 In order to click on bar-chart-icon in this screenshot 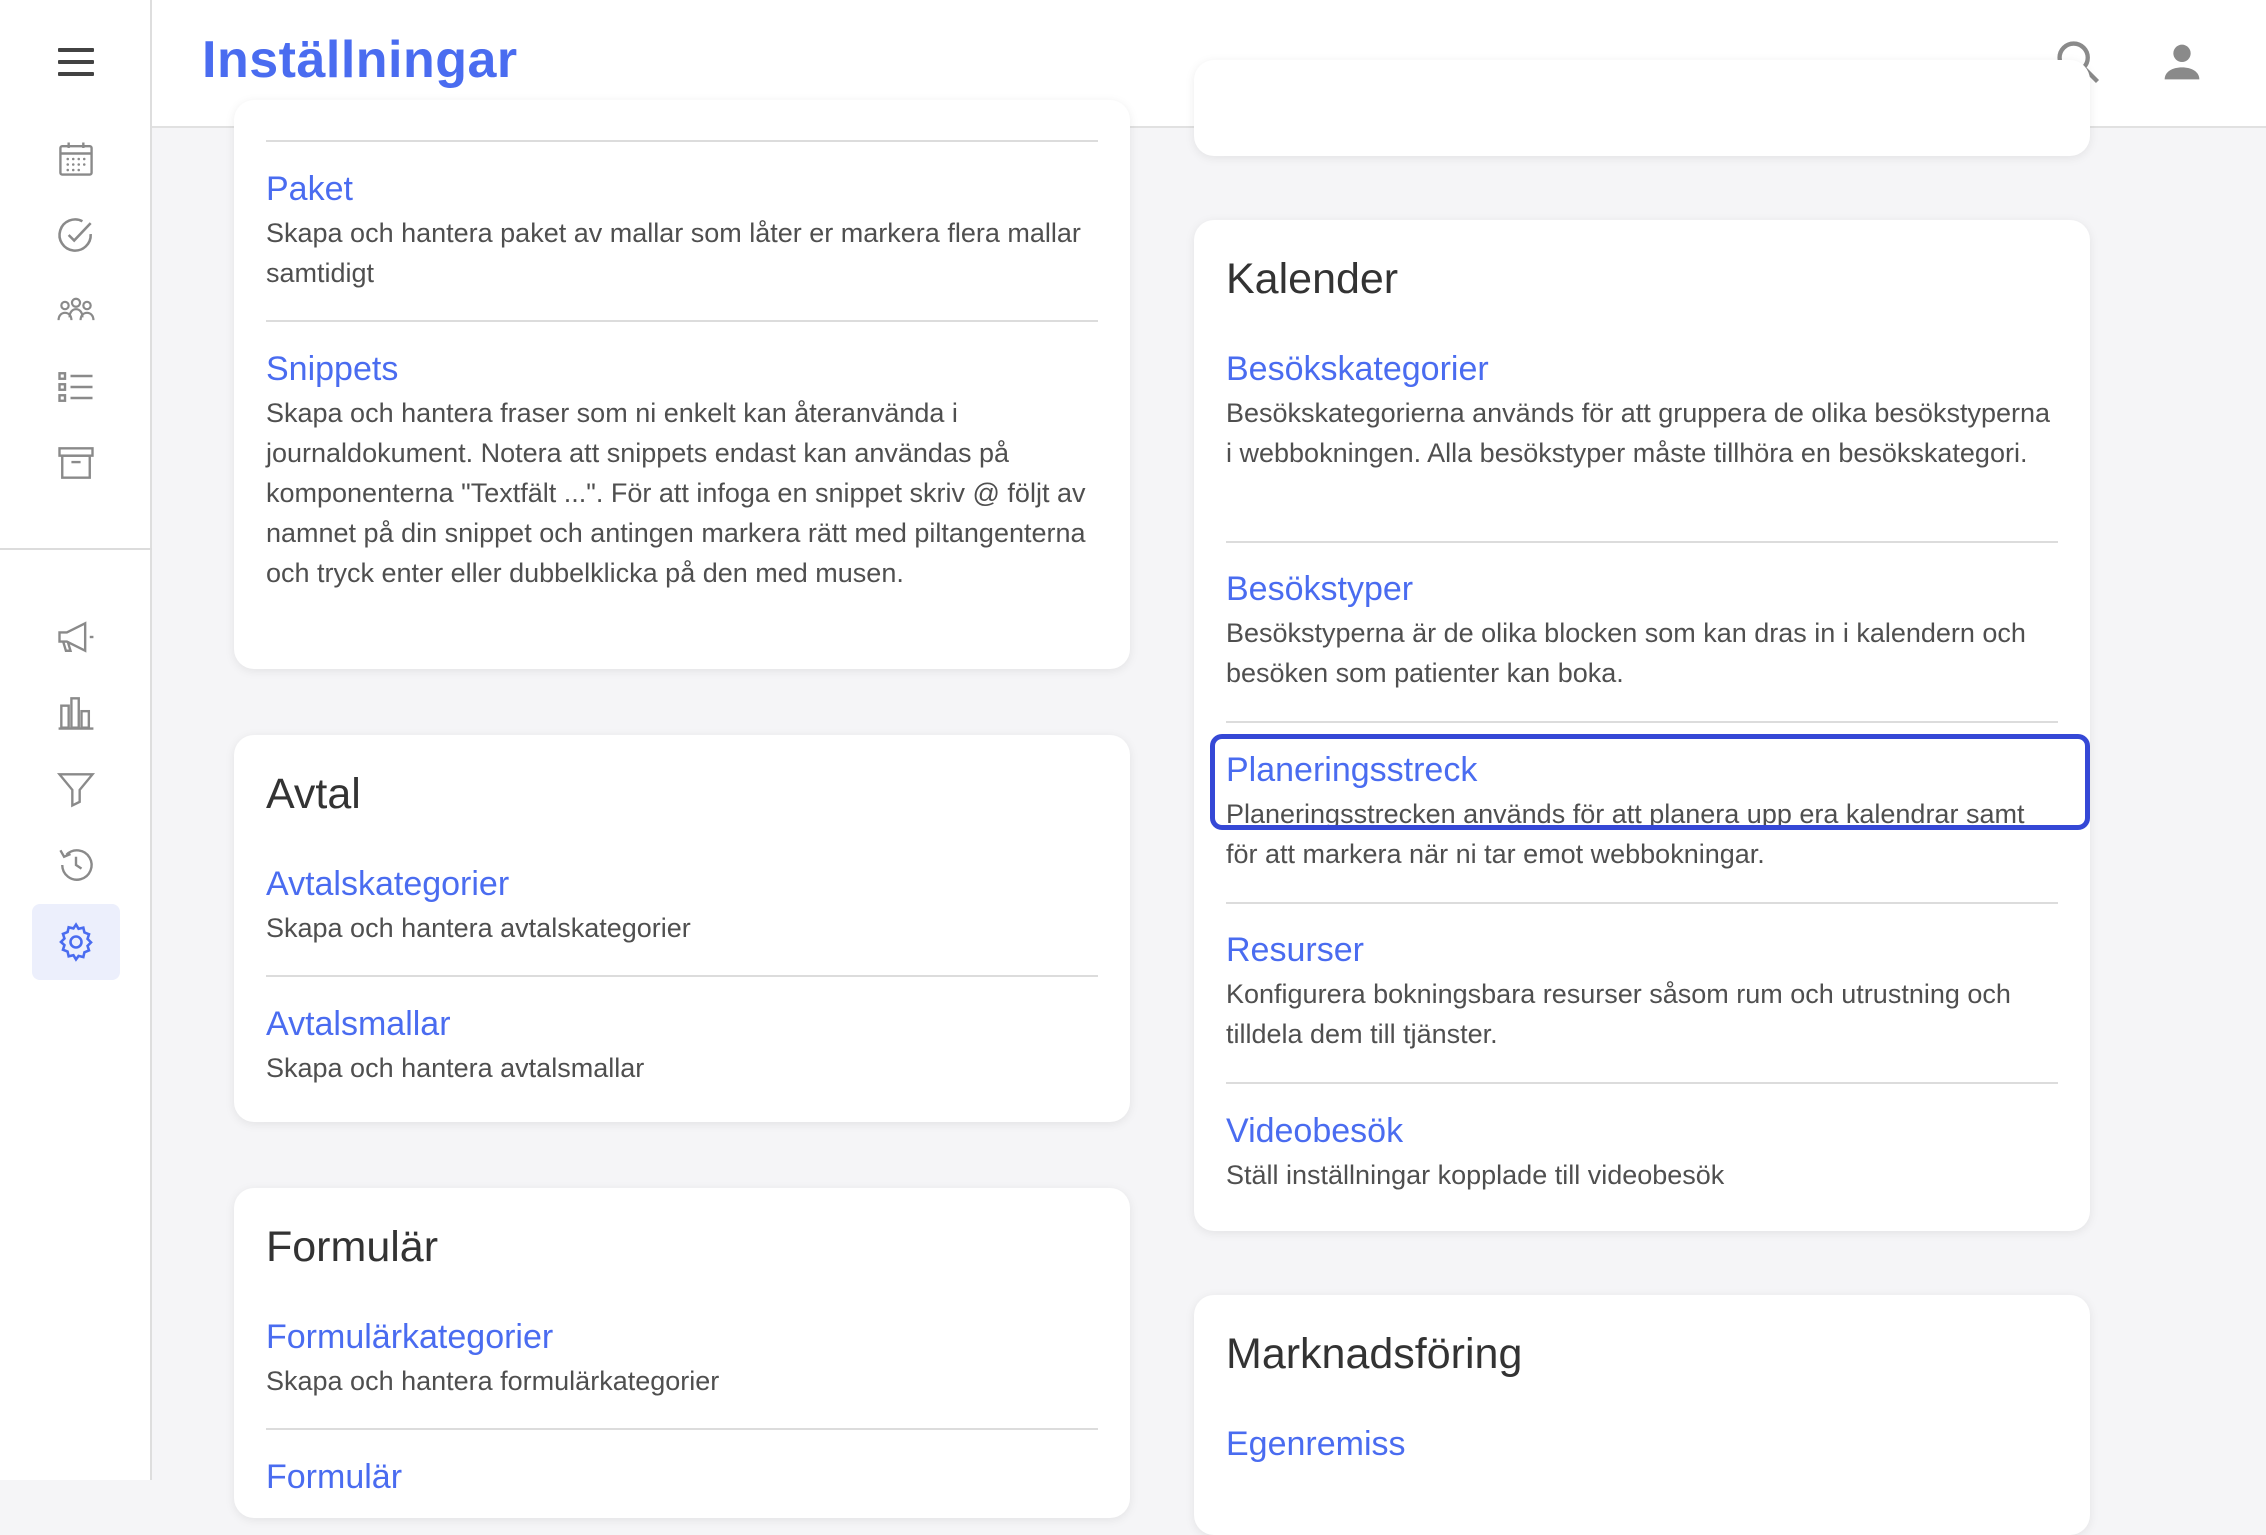, I will do `click(76, 713)`.